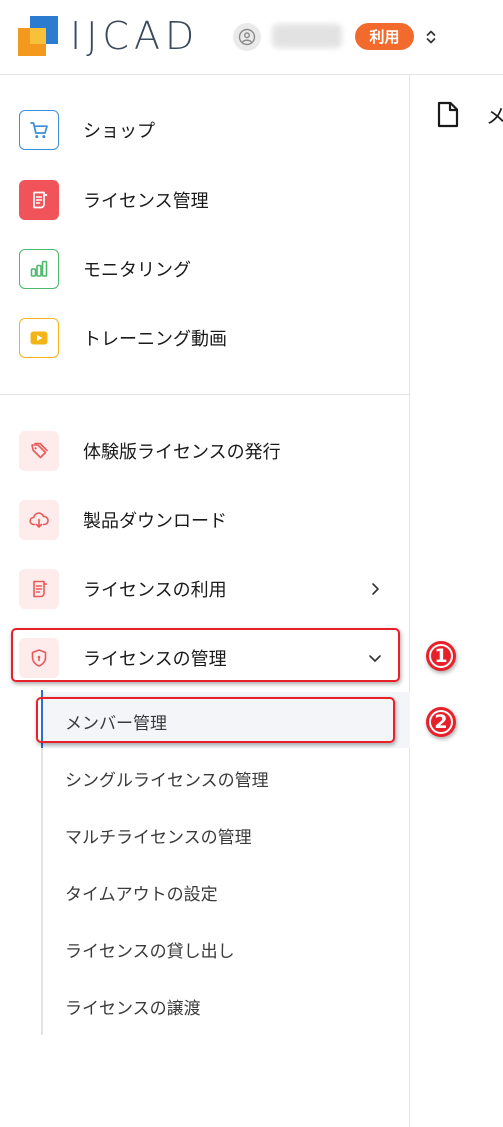  Describe the element at coordinates (494, 116) in the screenshot. I see `page-title: メ` at that location.